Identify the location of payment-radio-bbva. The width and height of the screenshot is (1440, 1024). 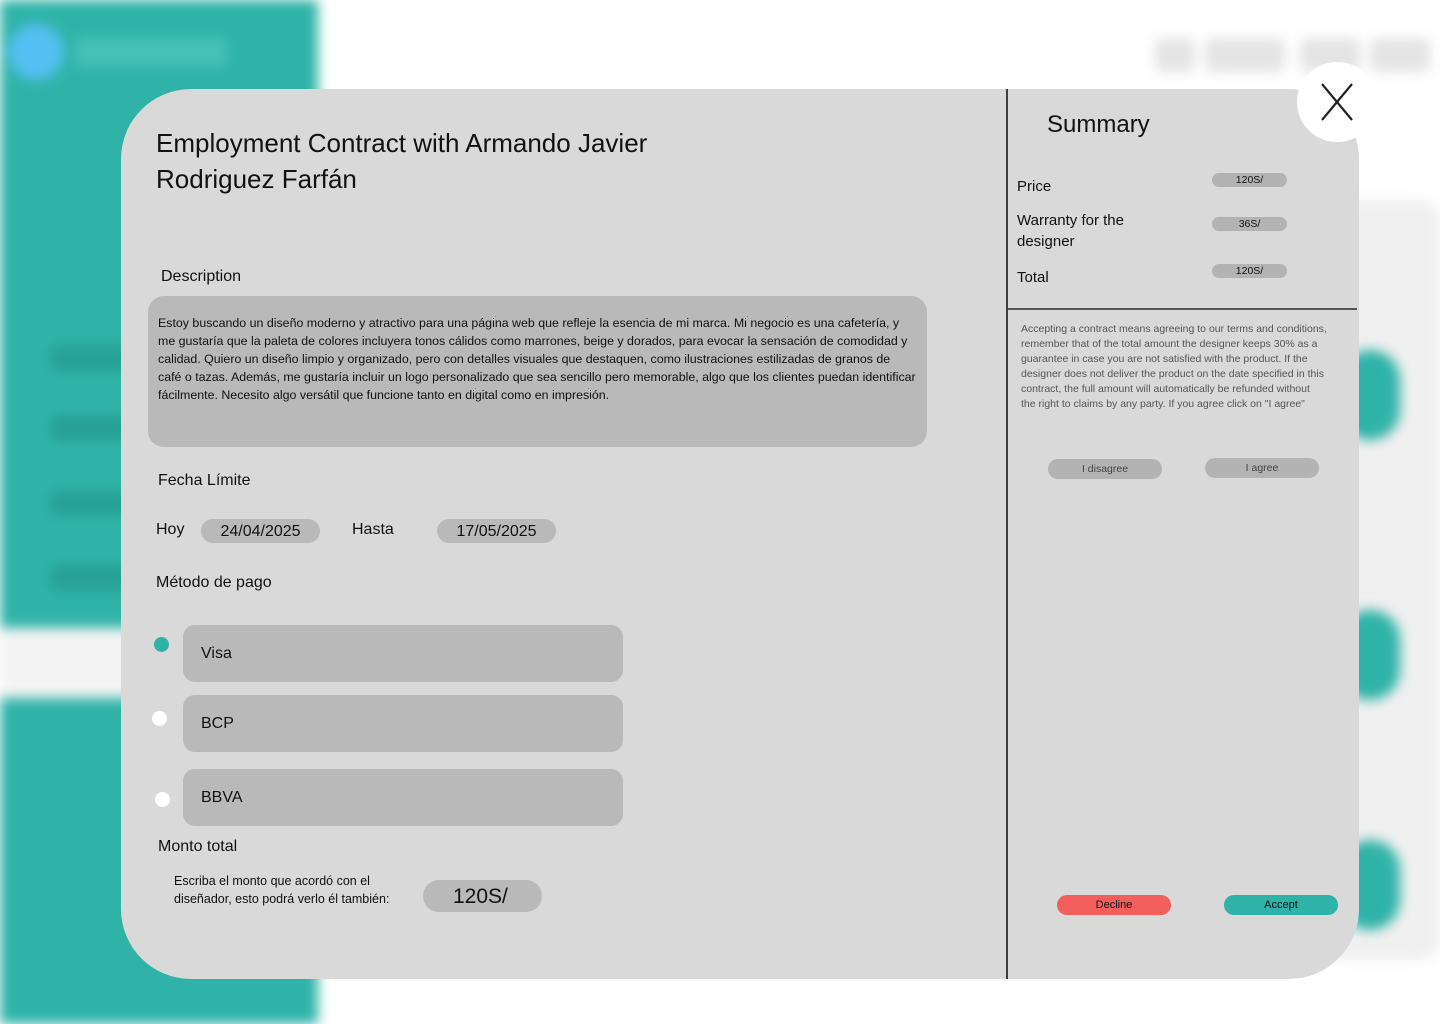
(162, 799).